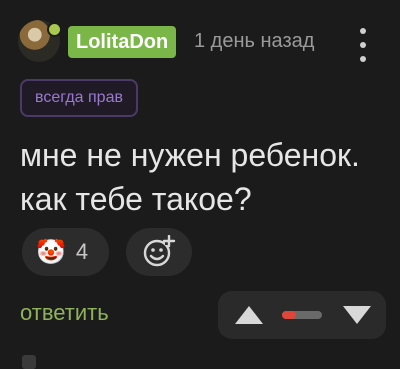  Describe the element at coordinates (249, 315) in the screenshot. I see `triangle-up-icon` at that location.